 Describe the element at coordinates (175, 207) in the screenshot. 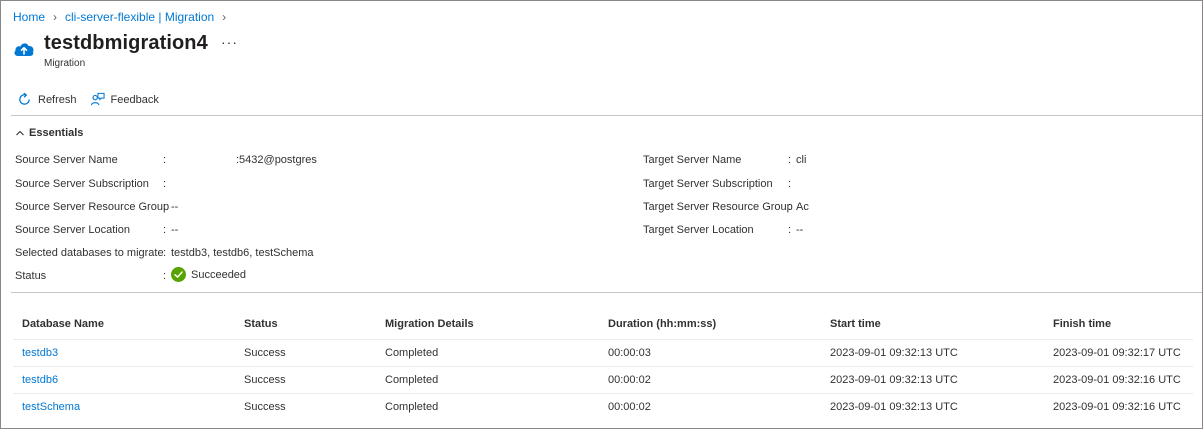

I see `source-server-resource-group-value: --` at that location.